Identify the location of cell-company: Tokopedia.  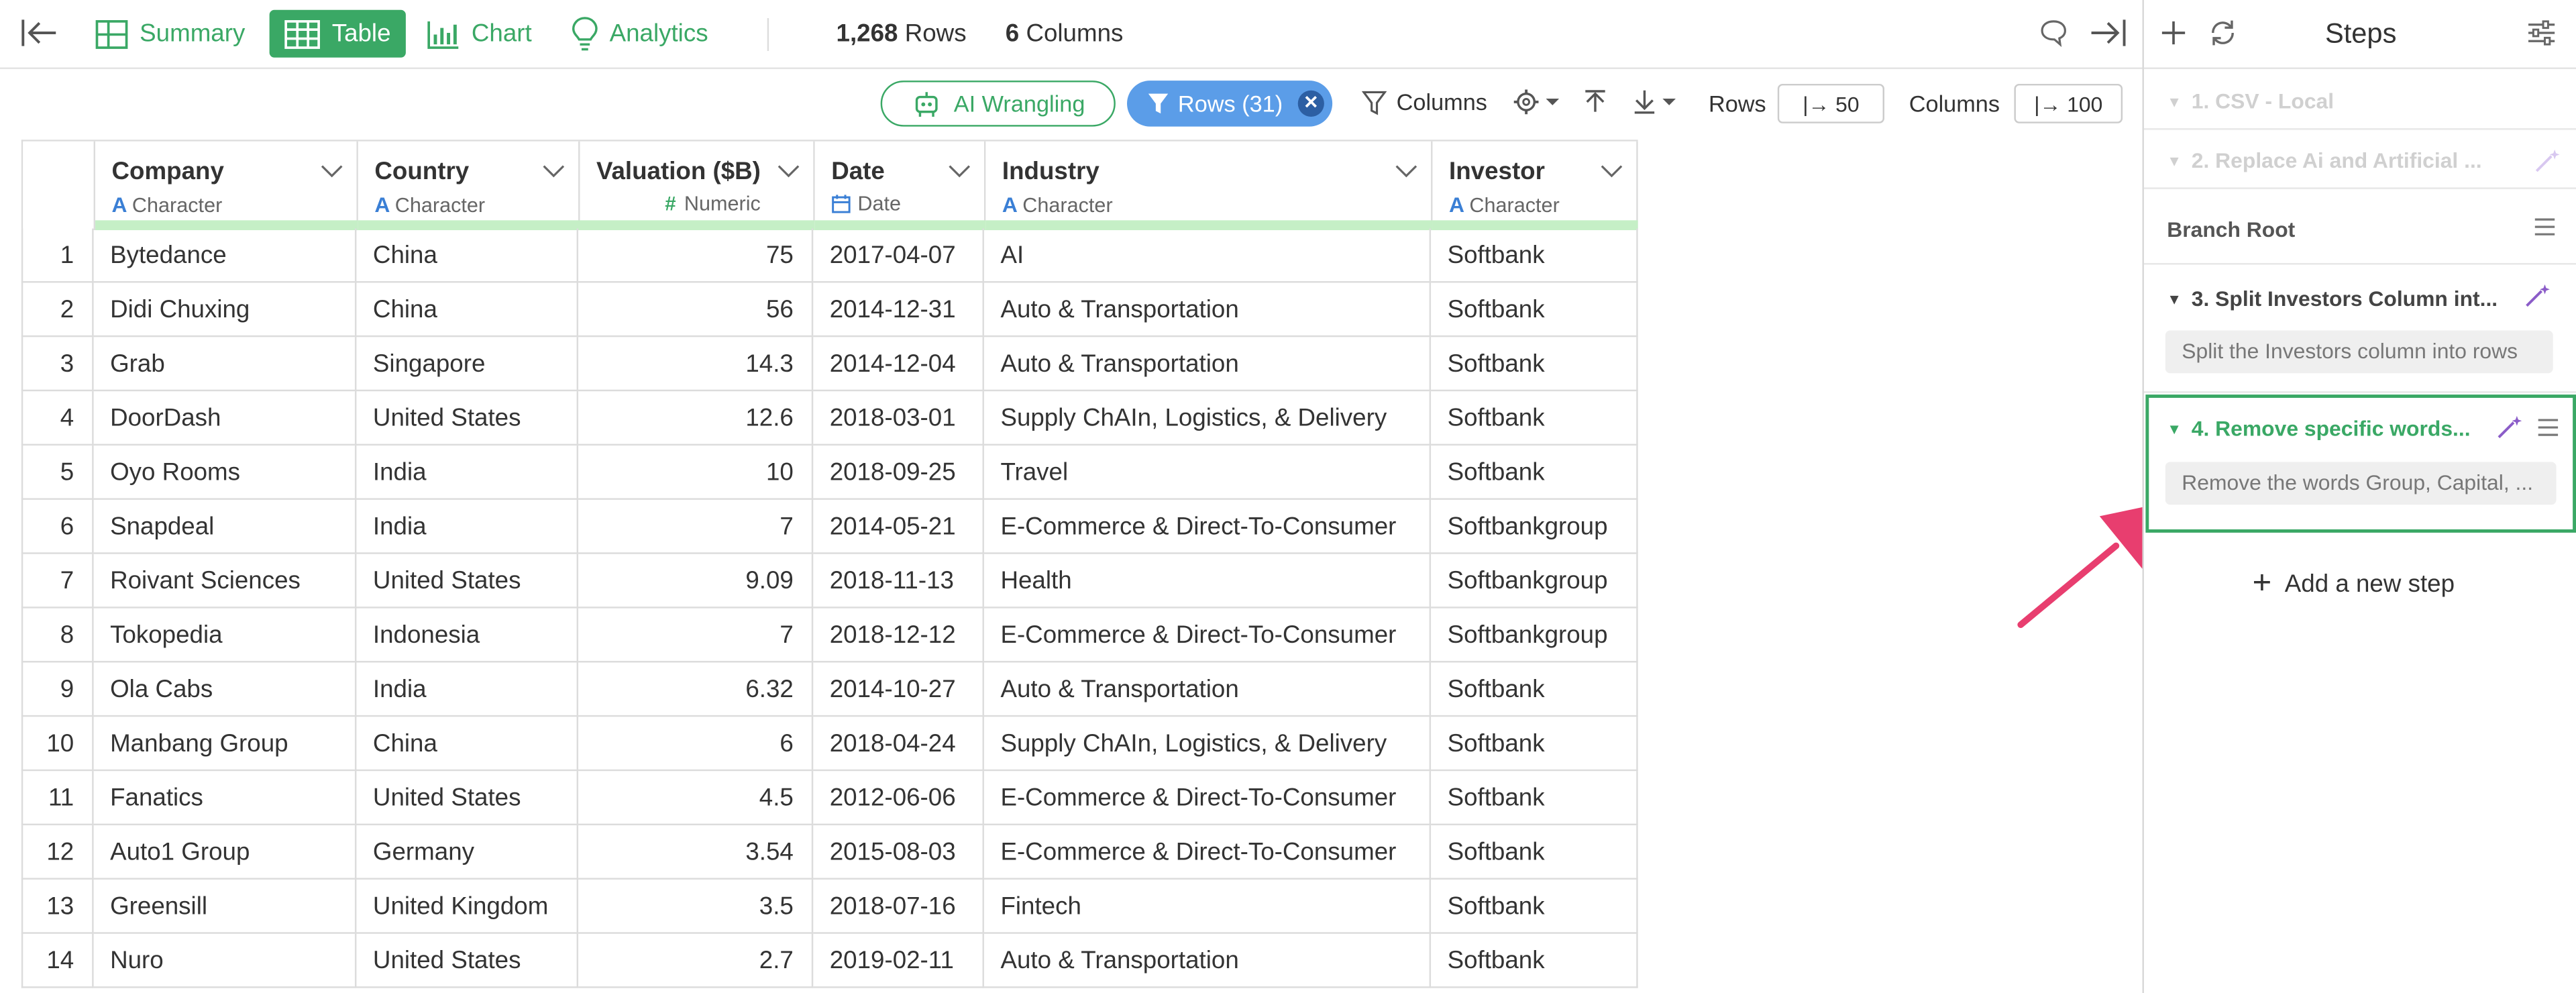
(225, 635).